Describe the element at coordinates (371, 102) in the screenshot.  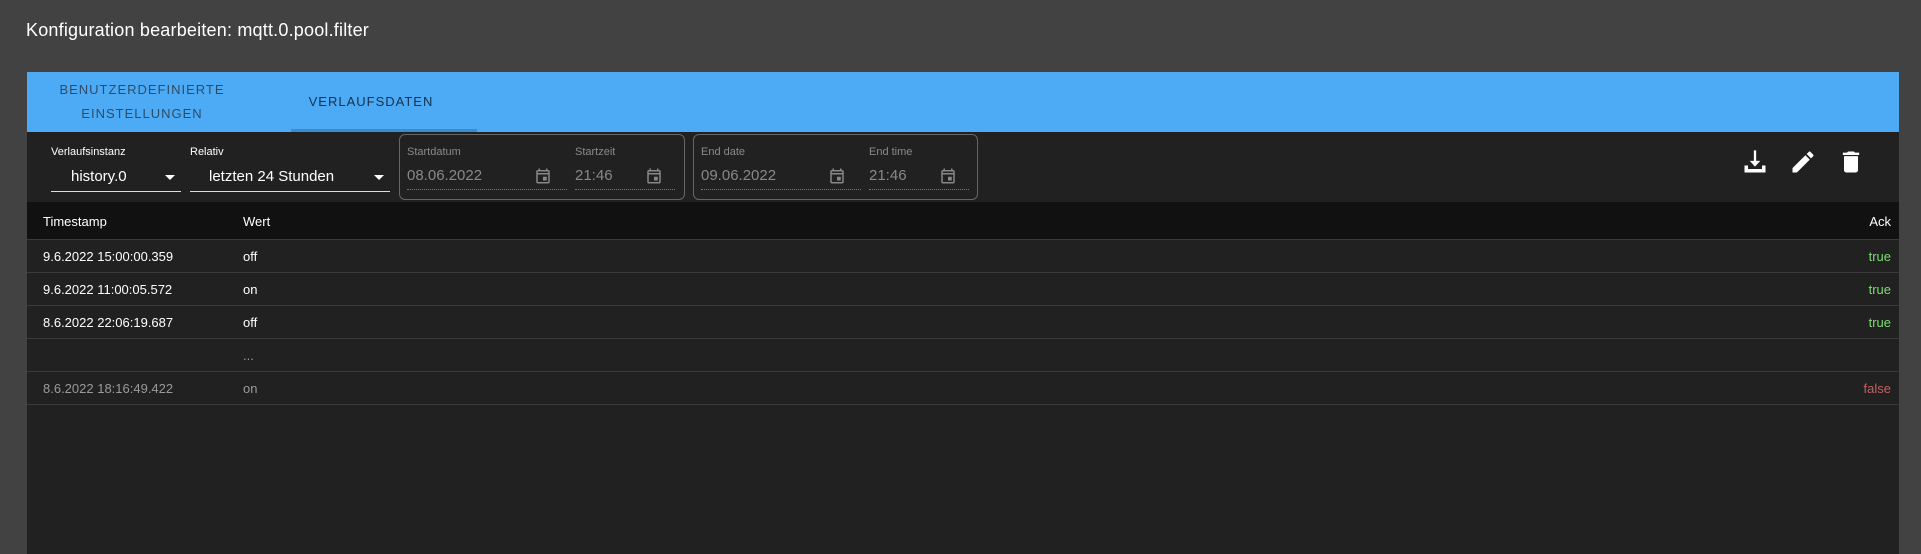
I see `tab-history-data: VERLAUFSDATEN` at that location.